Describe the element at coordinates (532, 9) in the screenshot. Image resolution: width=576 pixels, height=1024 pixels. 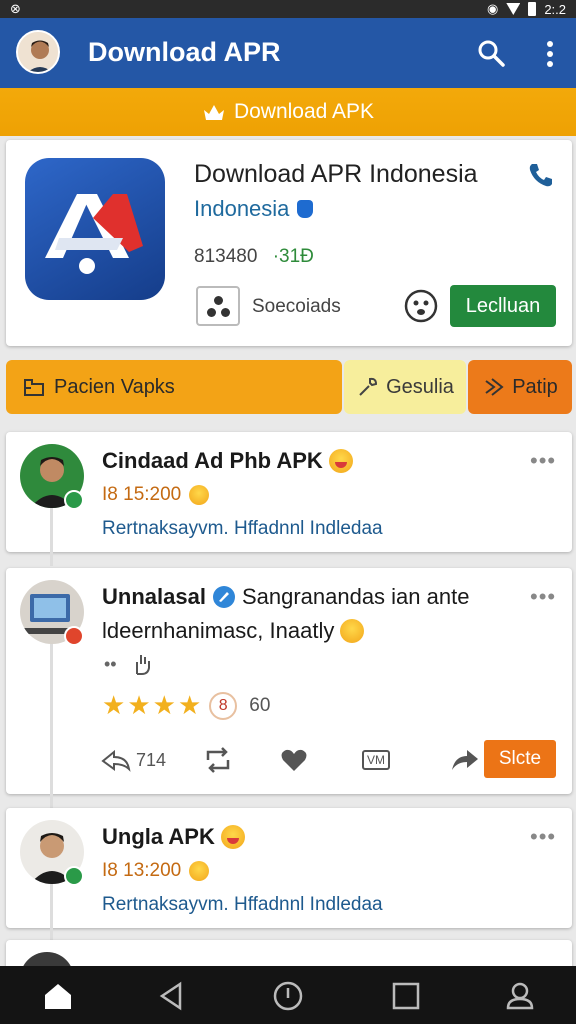
I see `battery-icon` at that location.